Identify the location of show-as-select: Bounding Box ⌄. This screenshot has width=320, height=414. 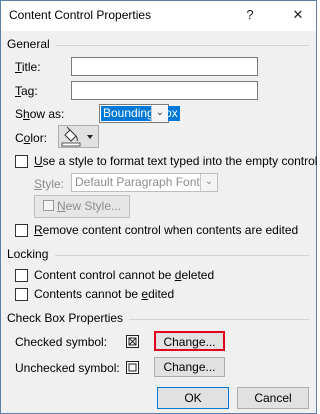
(139, 113).